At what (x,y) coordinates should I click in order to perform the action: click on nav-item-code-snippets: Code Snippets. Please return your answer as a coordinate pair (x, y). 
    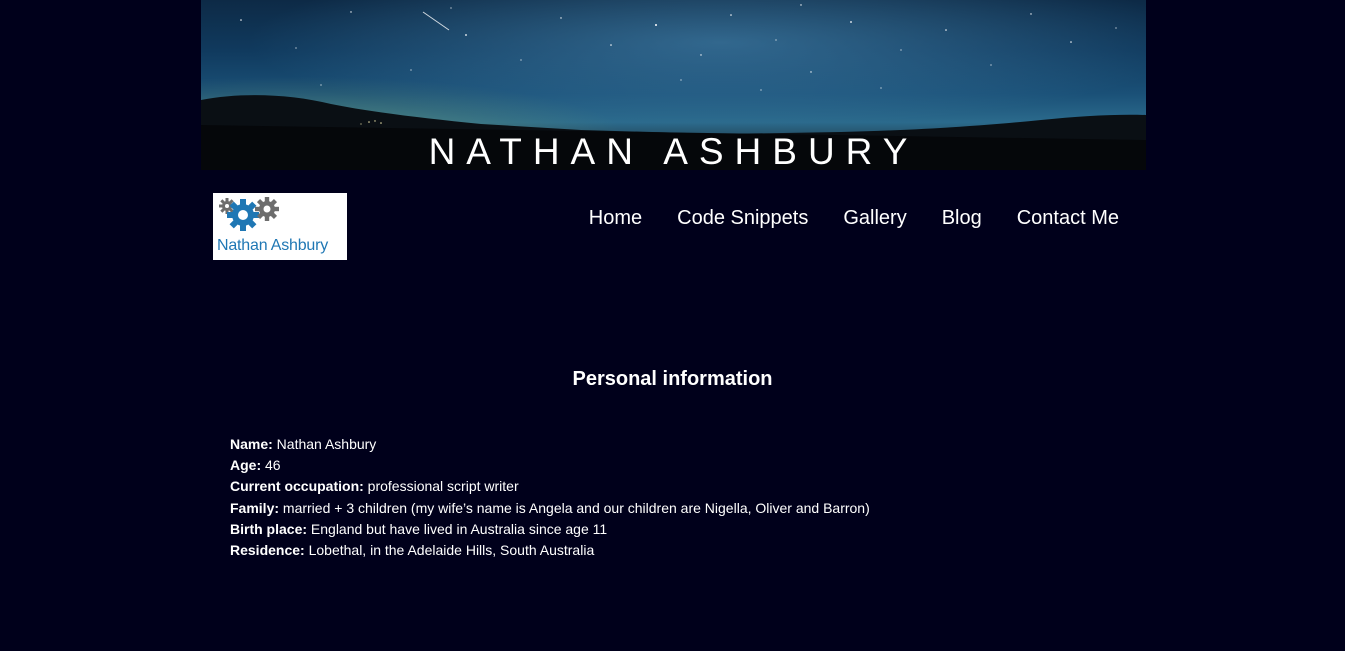
    Looking at the image, I should click on (742, 218).